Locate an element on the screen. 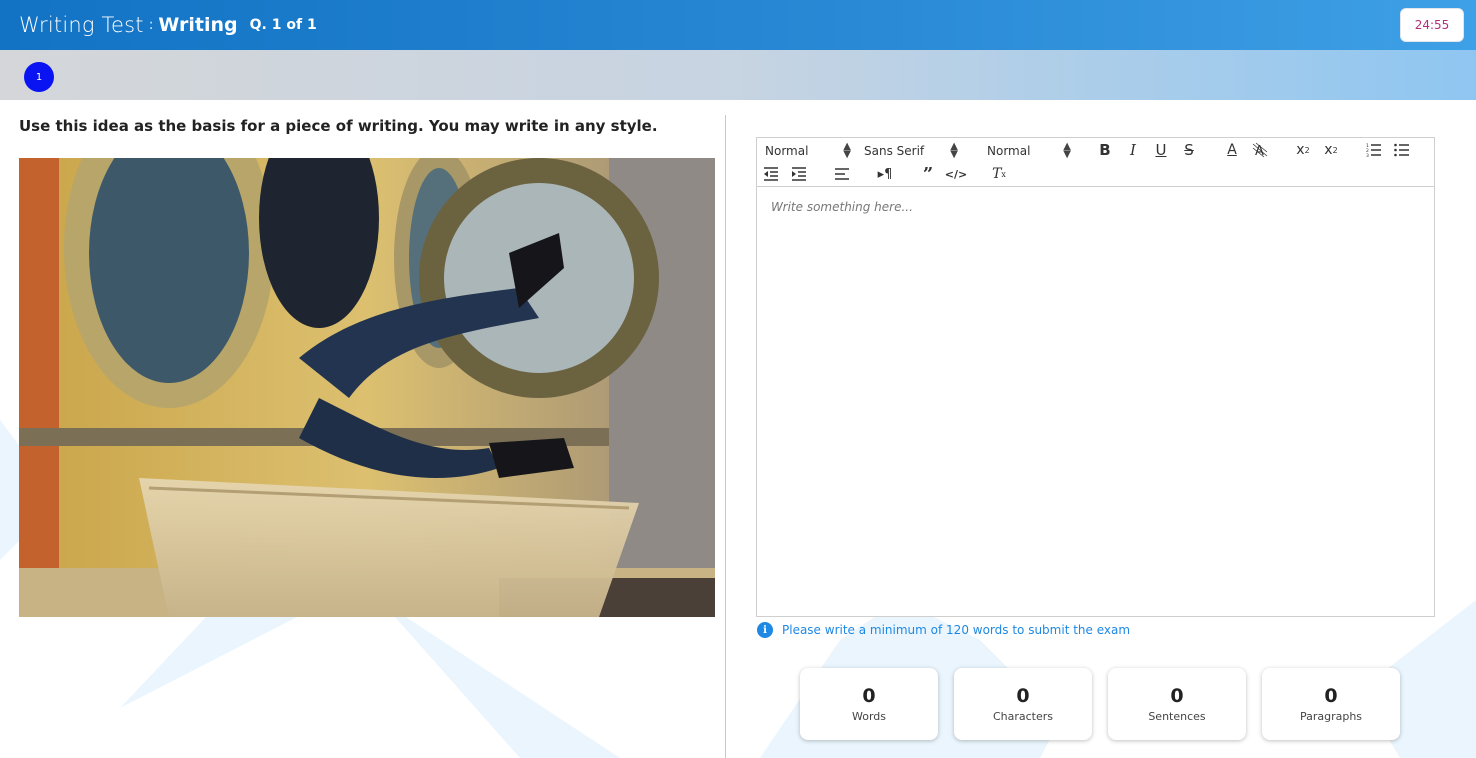 The height and width of the screenshot is (758, 1476). size-picker: Normal ▲ ▼ is located at coordinates (1029, 151).